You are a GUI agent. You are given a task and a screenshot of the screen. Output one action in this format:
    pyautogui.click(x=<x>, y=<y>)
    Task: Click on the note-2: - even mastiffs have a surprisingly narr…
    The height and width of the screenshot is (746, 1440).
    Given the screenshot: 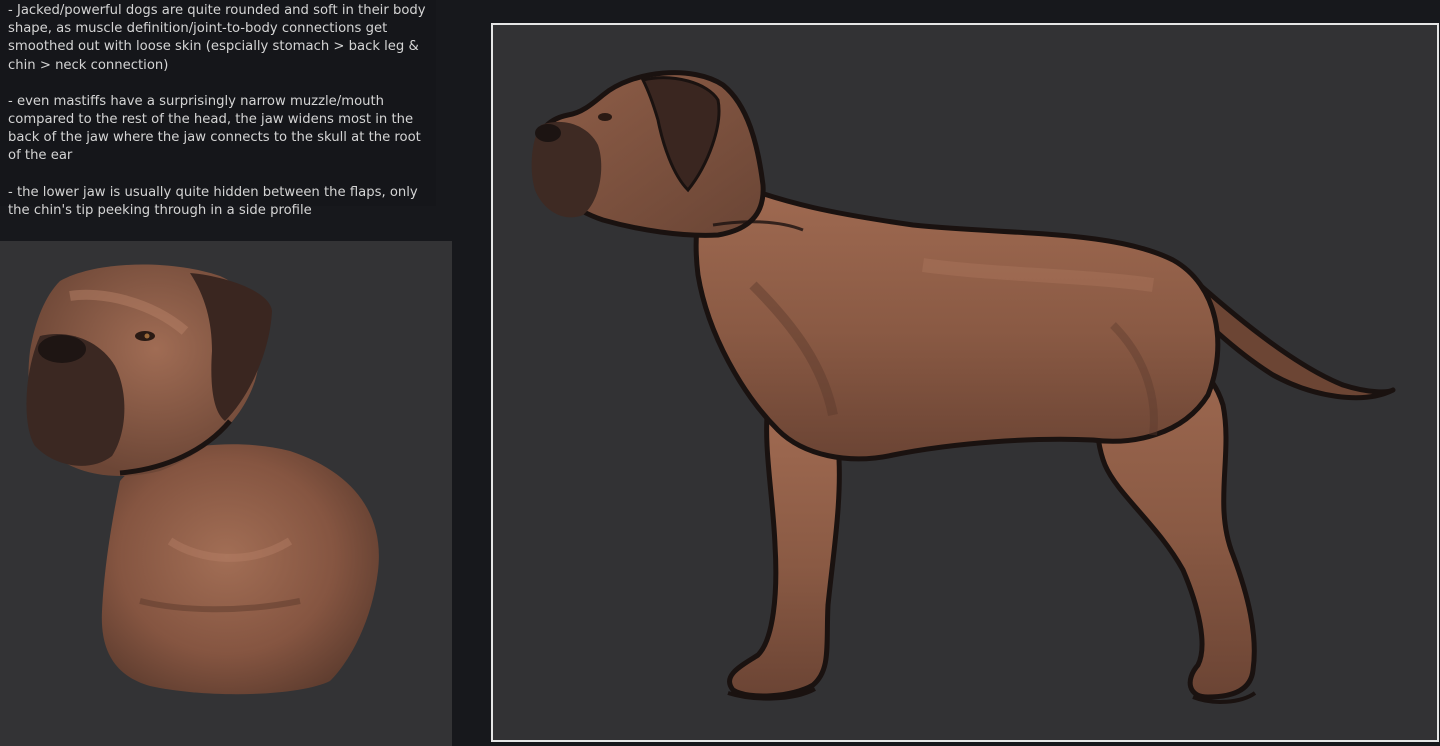 What is the action you would take?
    pyautogui.click(x=217, y=128)
    